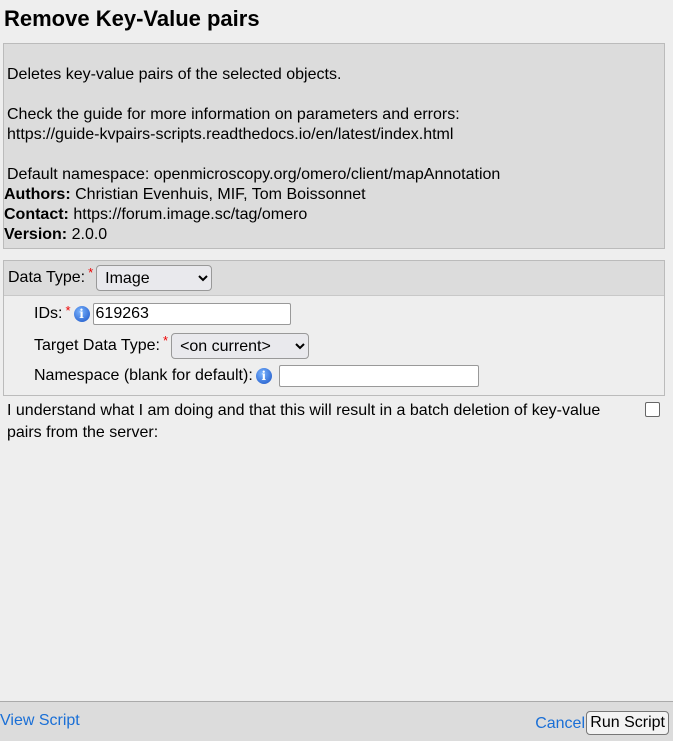  Describe the element at coordinates (560, 724) in the screenshot. I see `cancel-link: Cancel` at that location.